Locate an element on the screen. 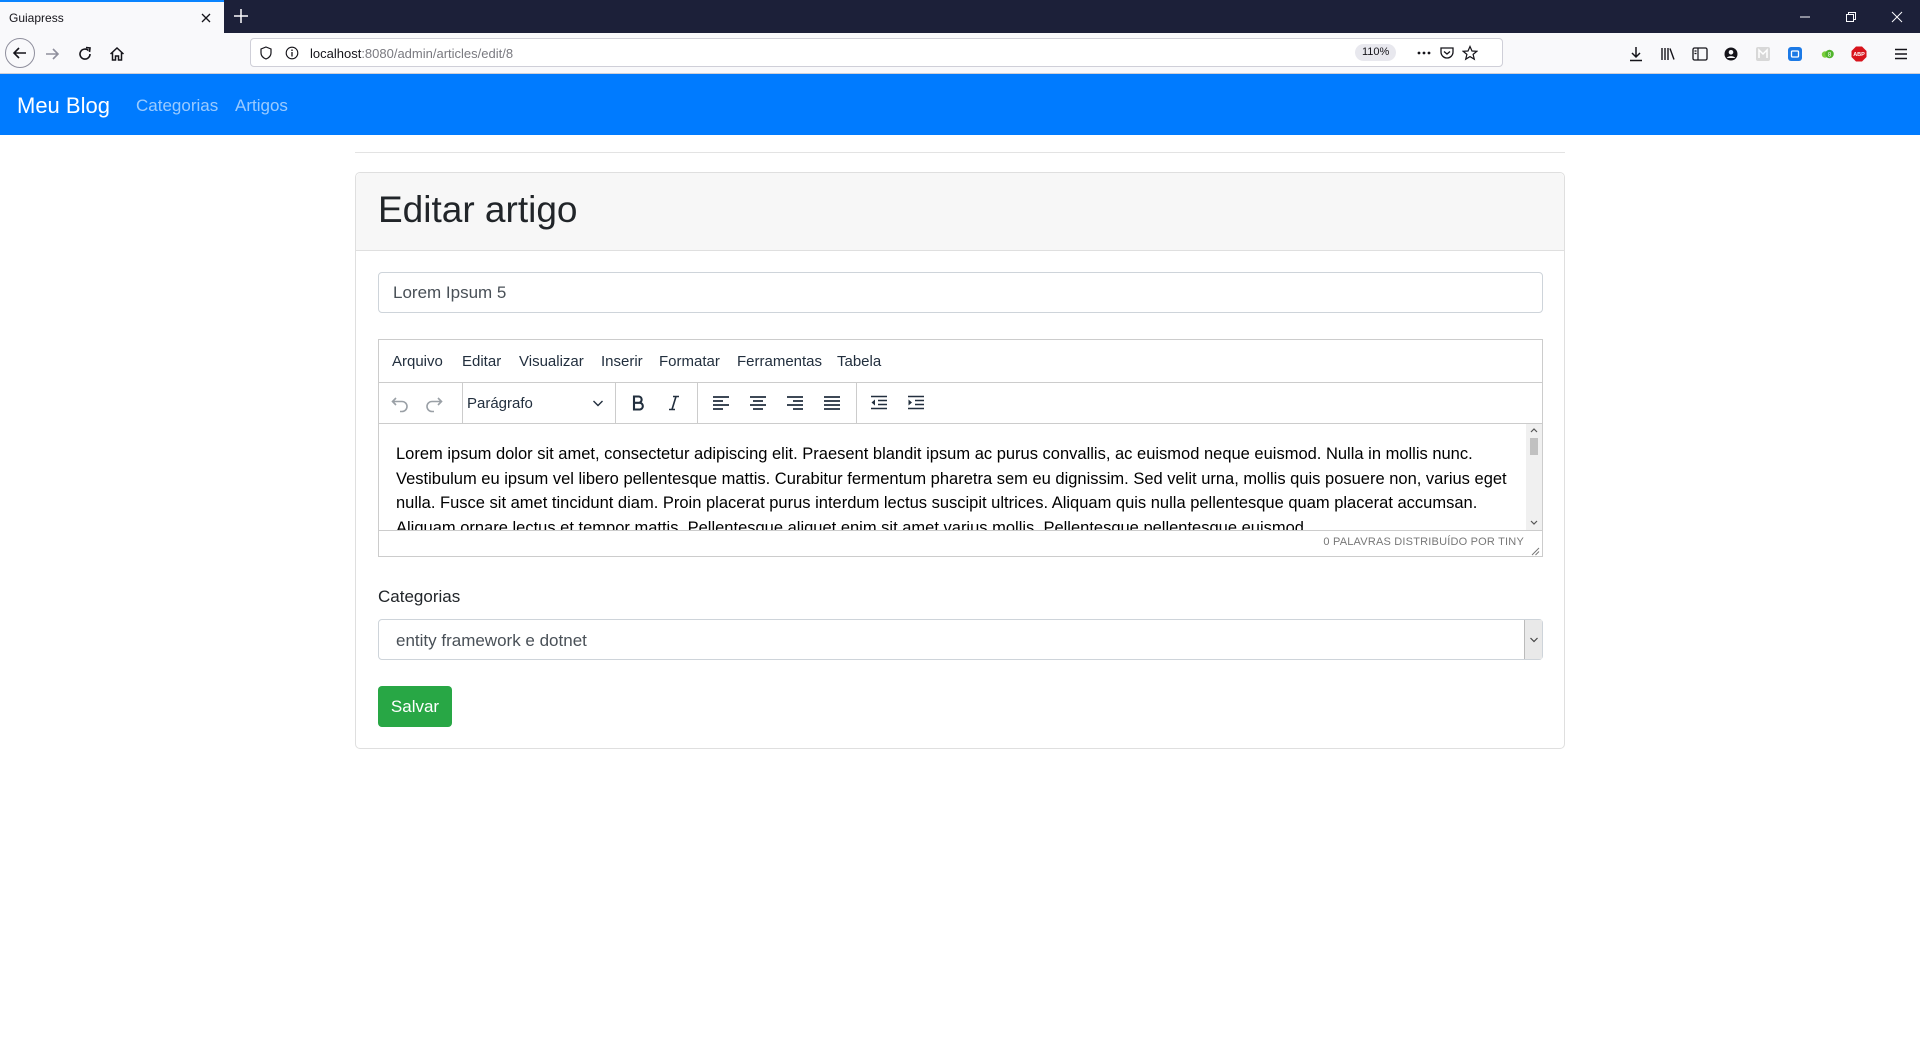  svg-text: ABP is located at coordinates (1859, 55).